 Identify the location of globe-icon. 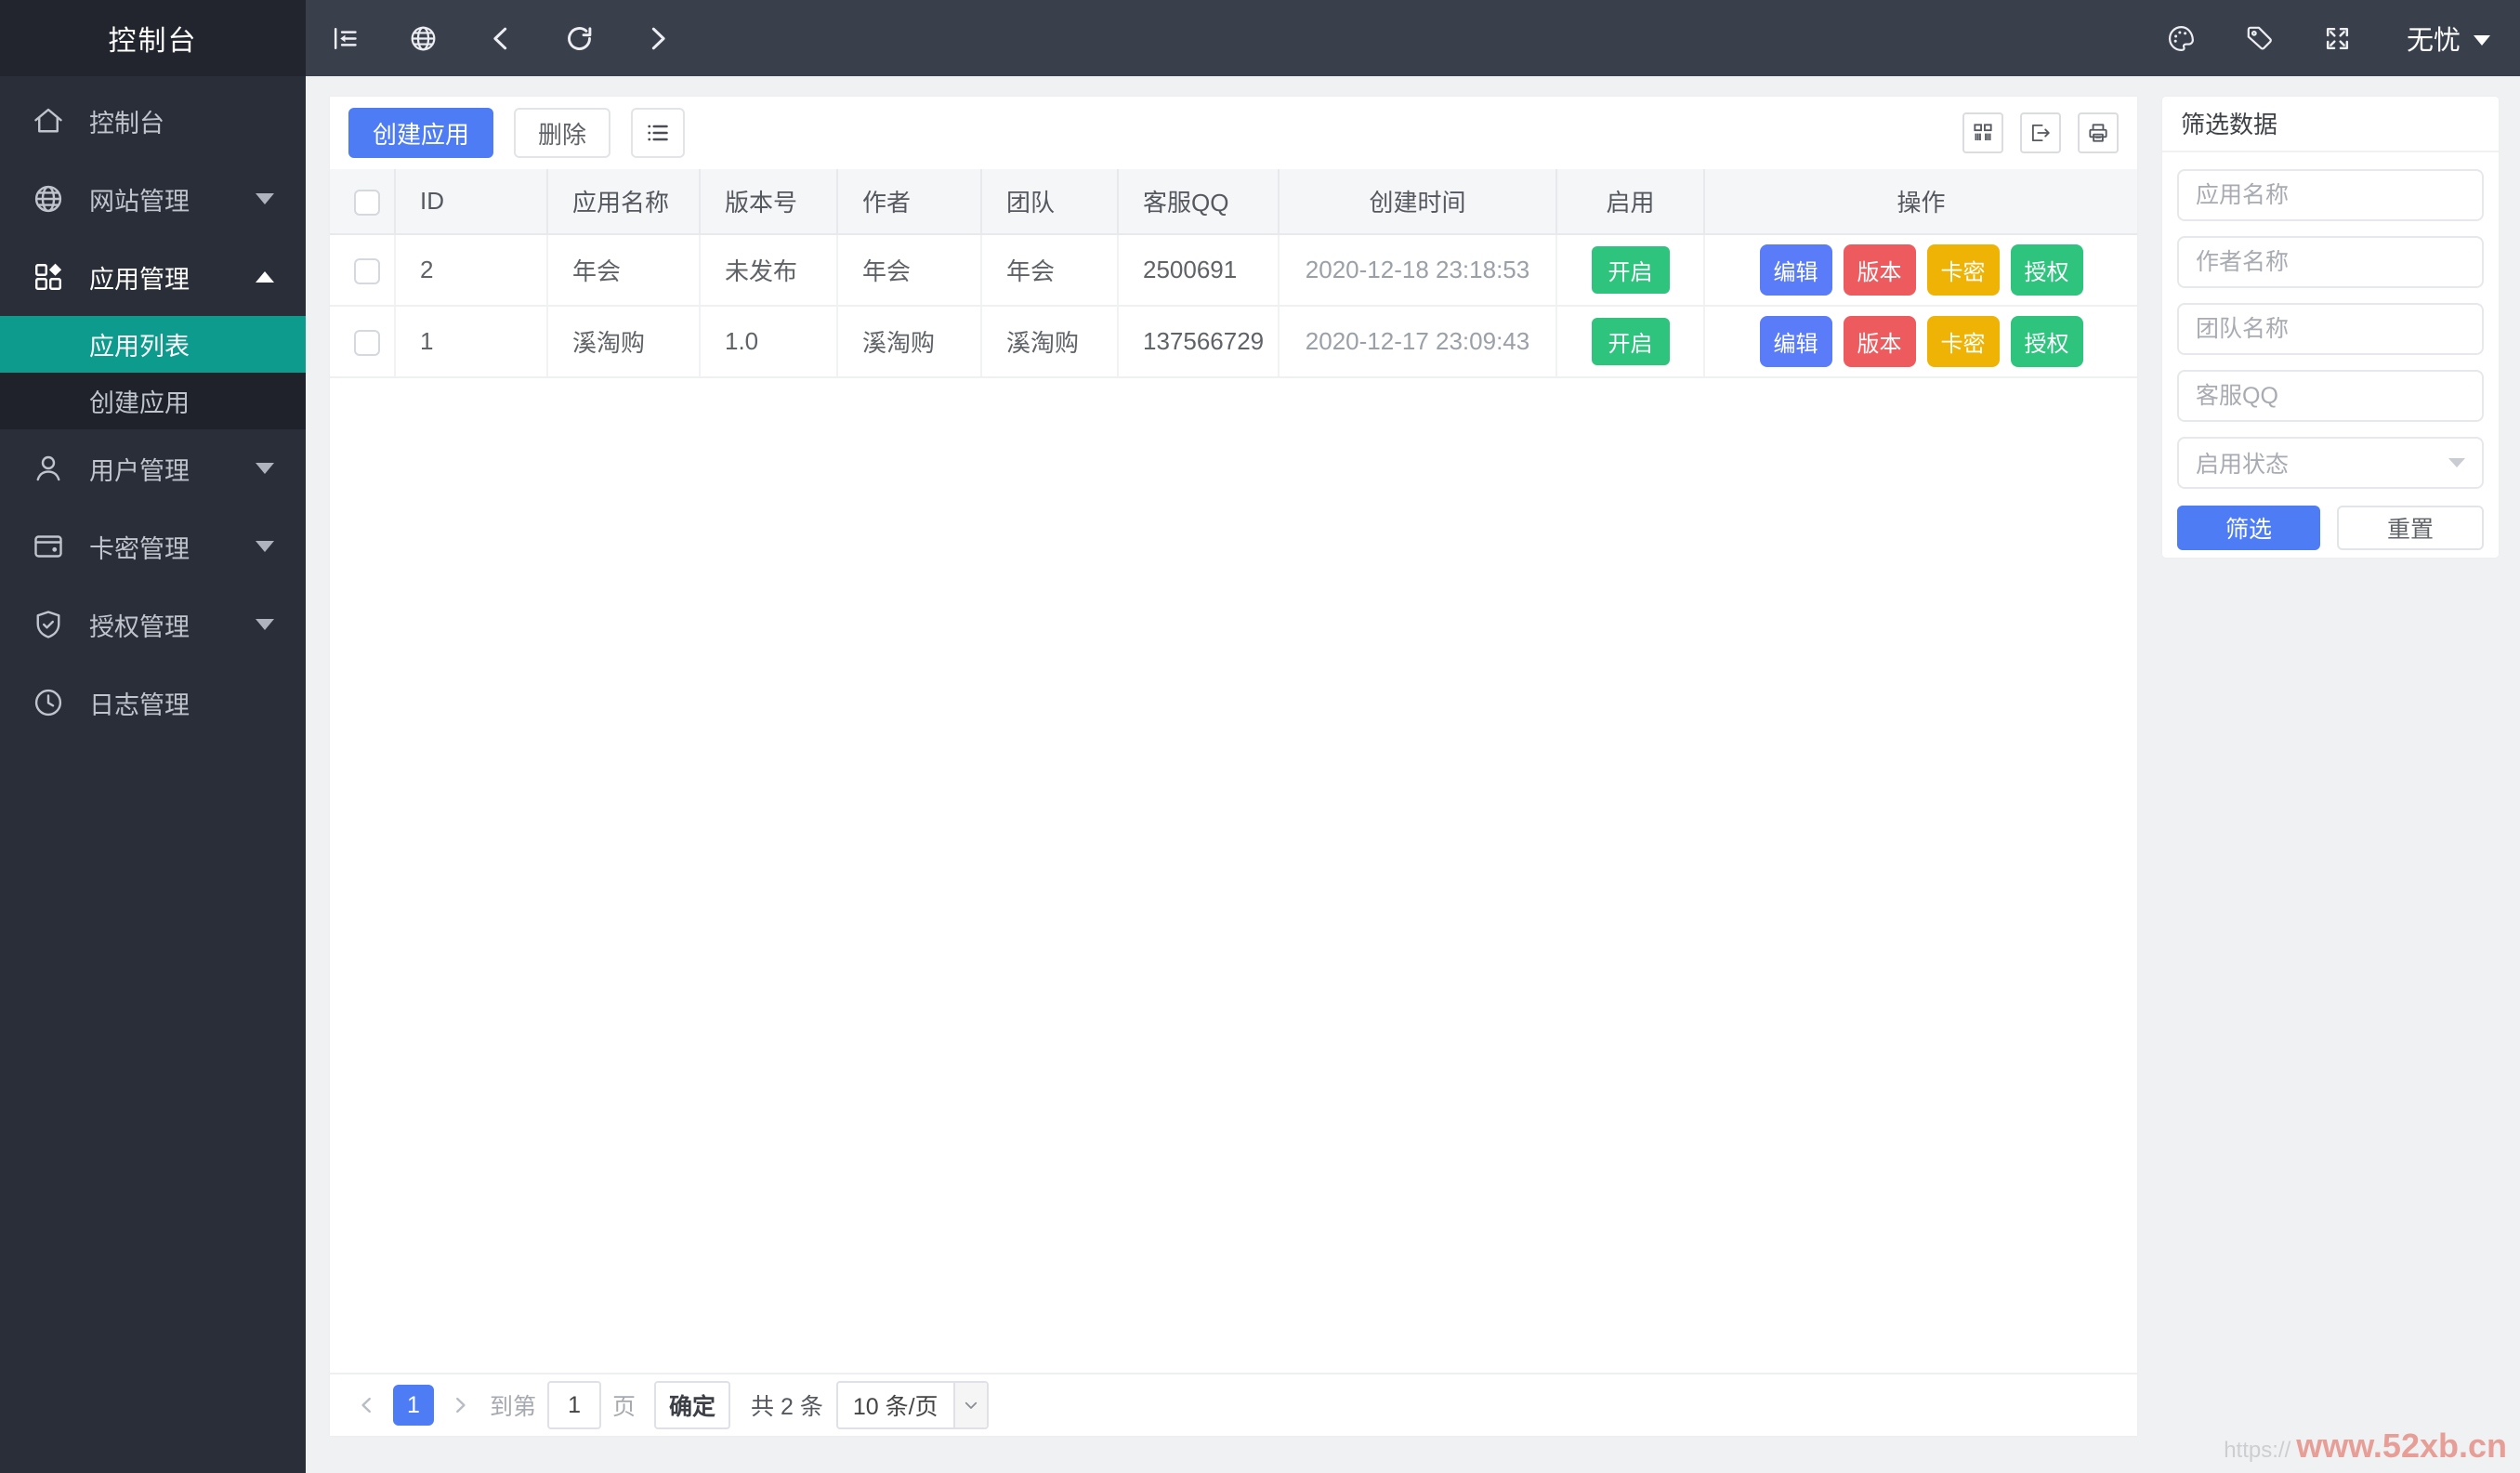
(48, 199).